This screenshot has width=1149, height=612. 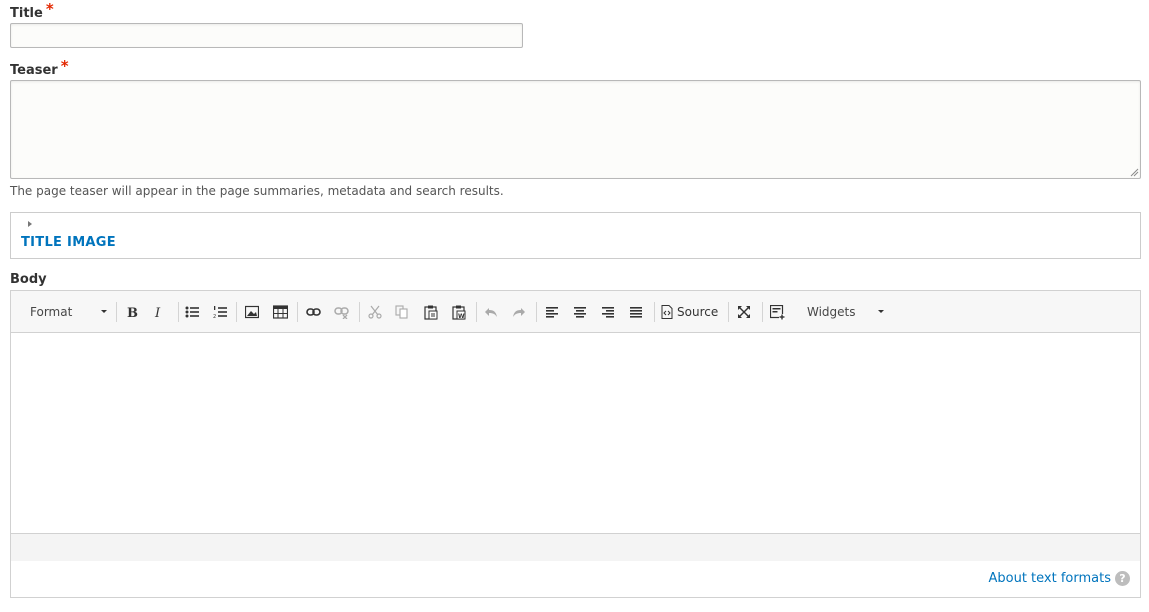 What do you see at coordinates (667, 312) in the screenshot?
I see `source-icon` at bounding box center [667, 312].